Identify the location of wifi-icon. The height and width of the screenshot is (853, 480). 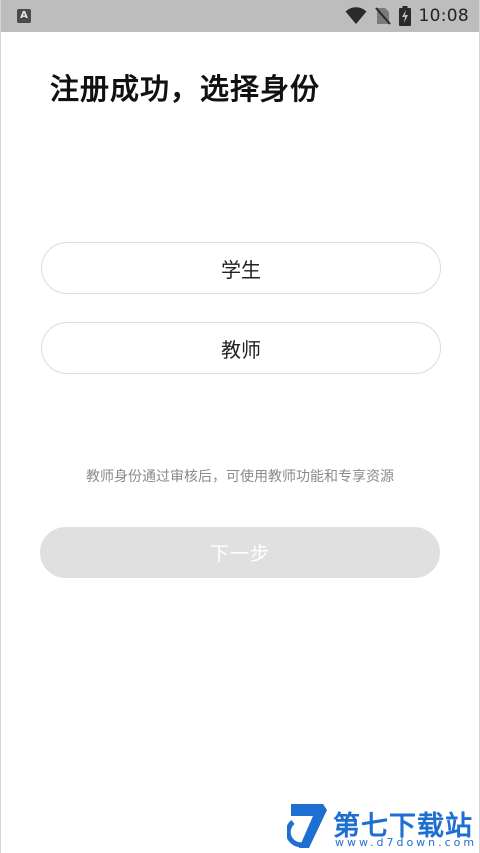
(355, 15).